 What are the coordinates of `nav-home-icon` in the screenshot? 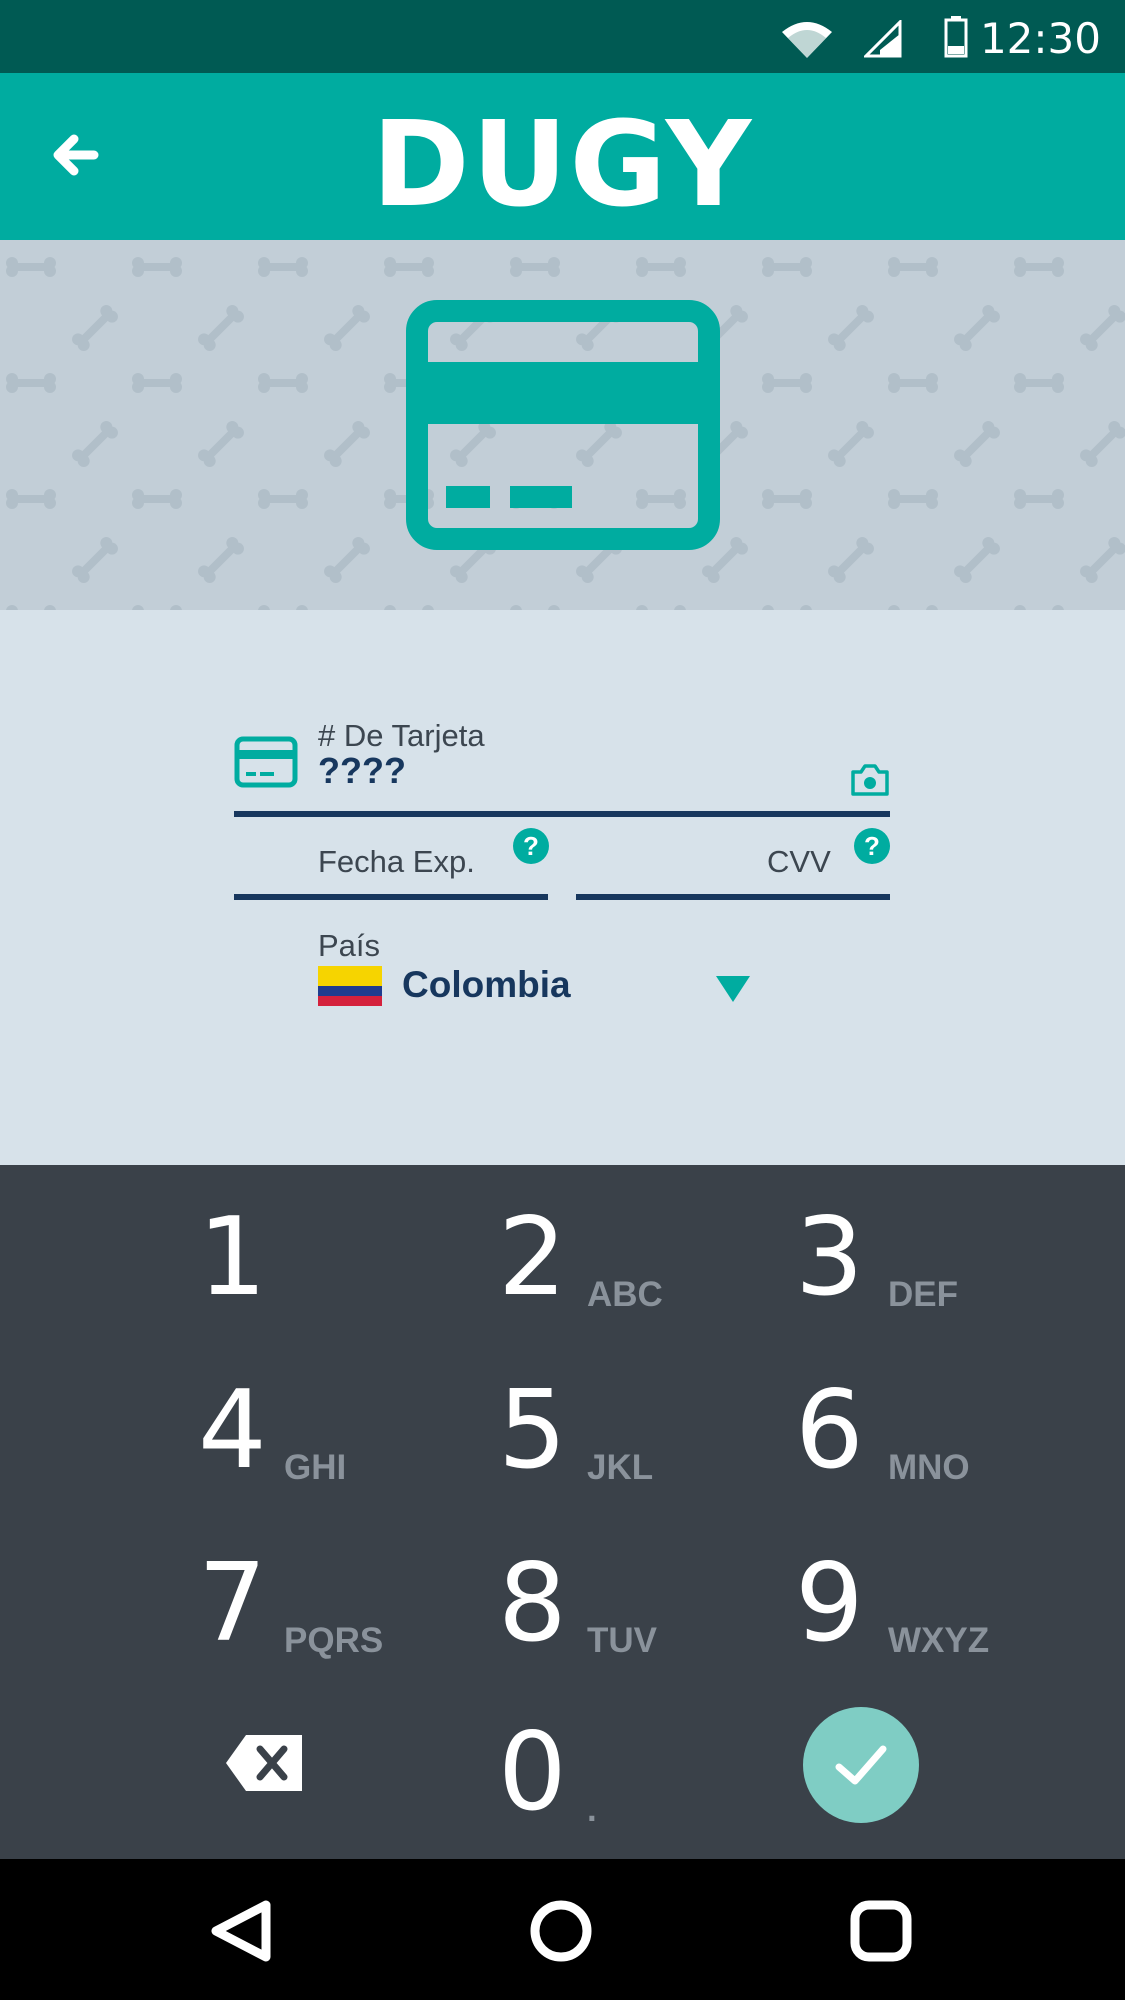 It's located at (561, 1931).